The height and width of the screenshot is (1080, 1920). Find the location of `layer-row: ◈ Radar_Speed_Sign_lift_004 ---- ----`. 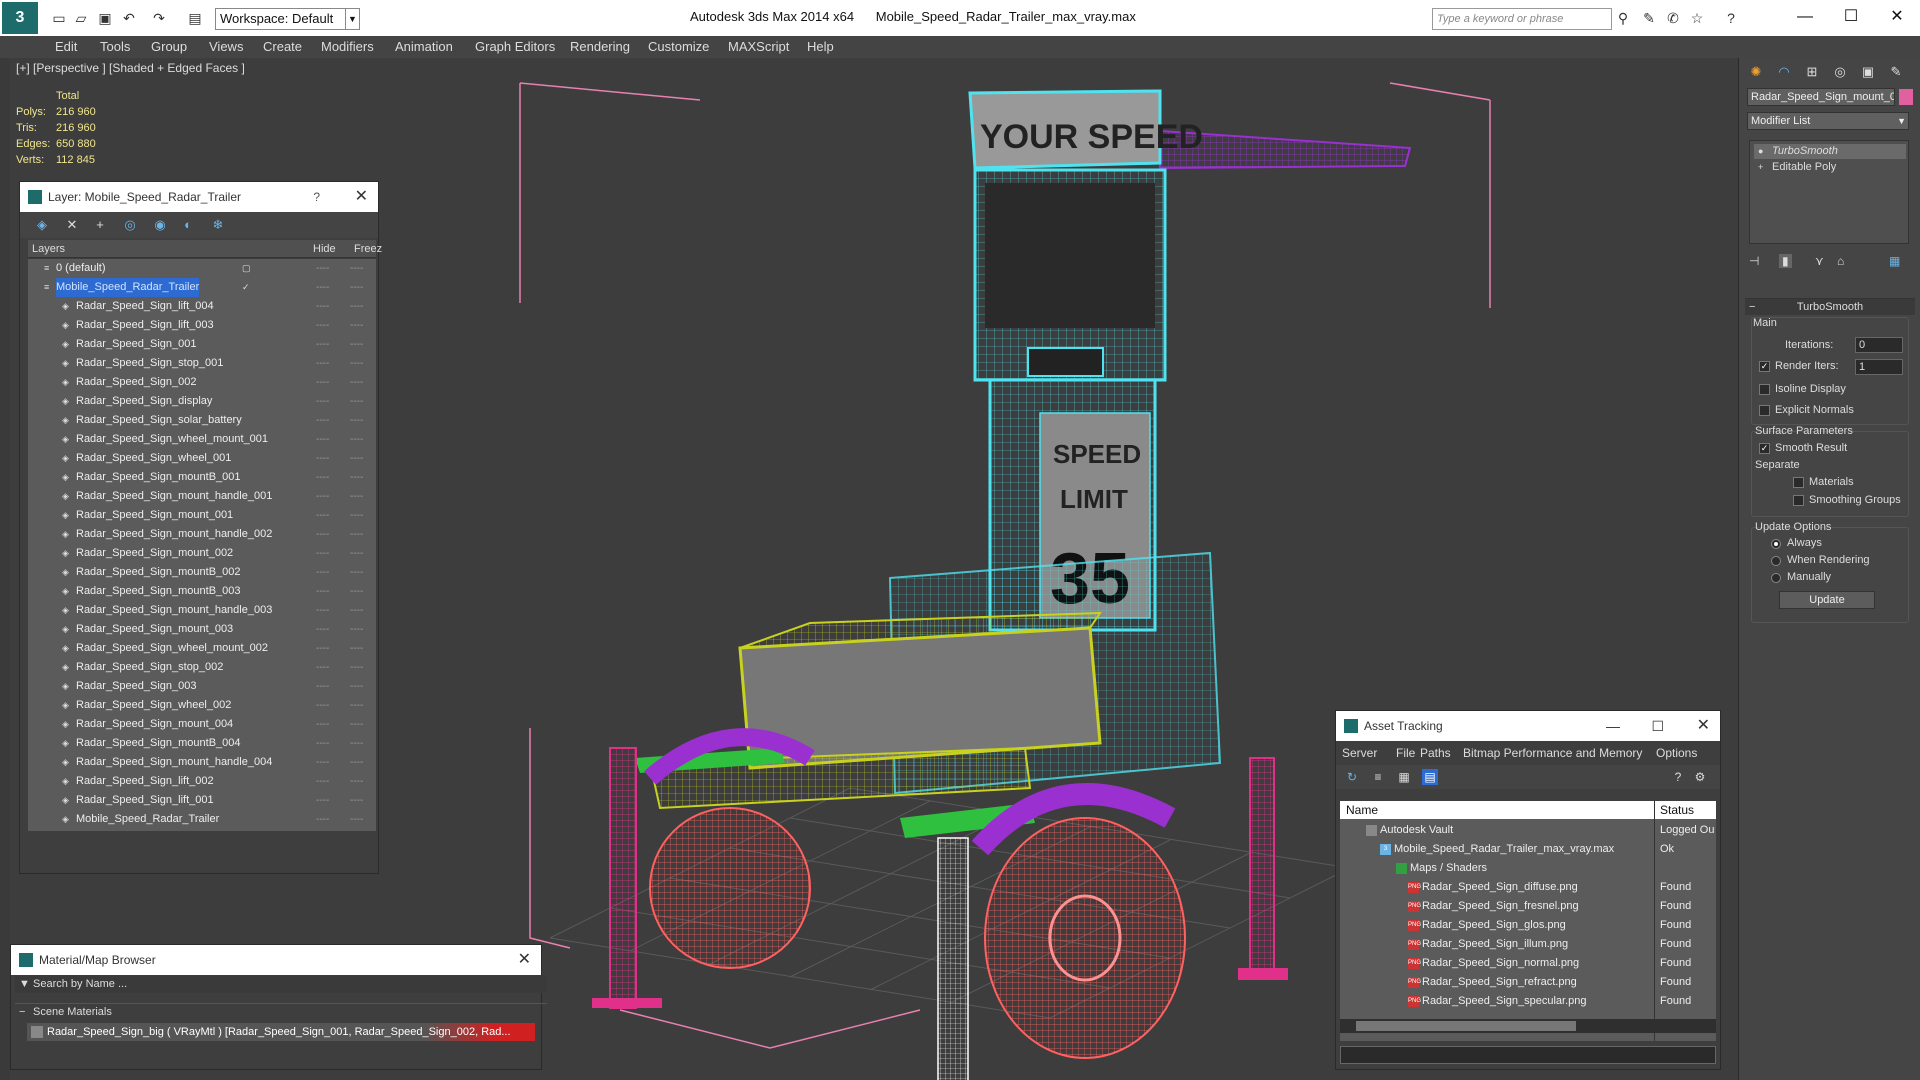

layer-row: ◈ Radar_Speed_Sign_lift_004 ---- ---- is located at coordinates (202, 306).